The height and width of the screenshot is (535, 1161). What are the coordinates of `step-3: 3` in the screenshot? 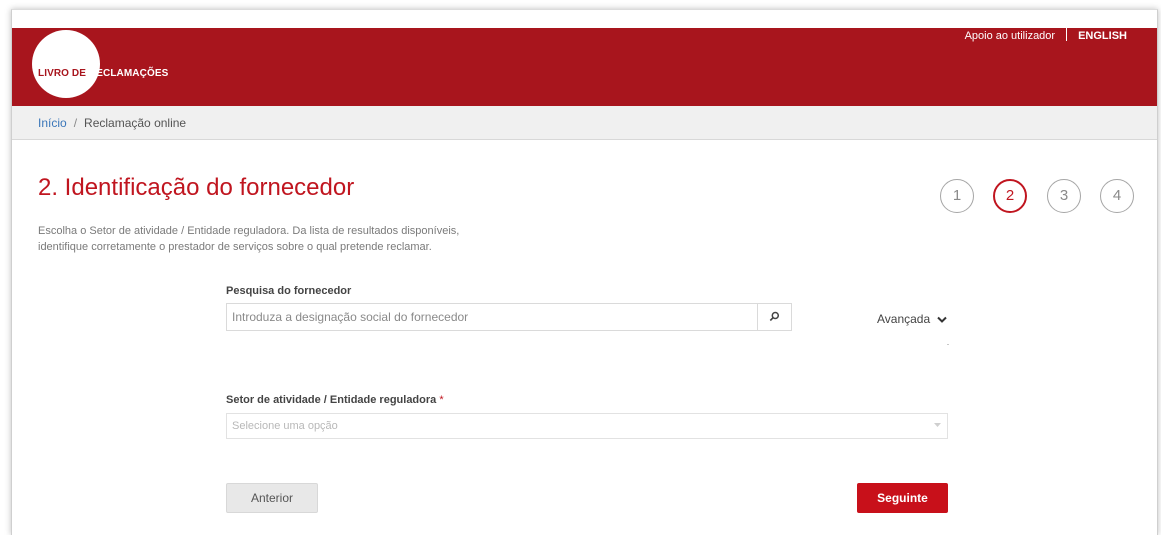 It's located at (1064, 196).